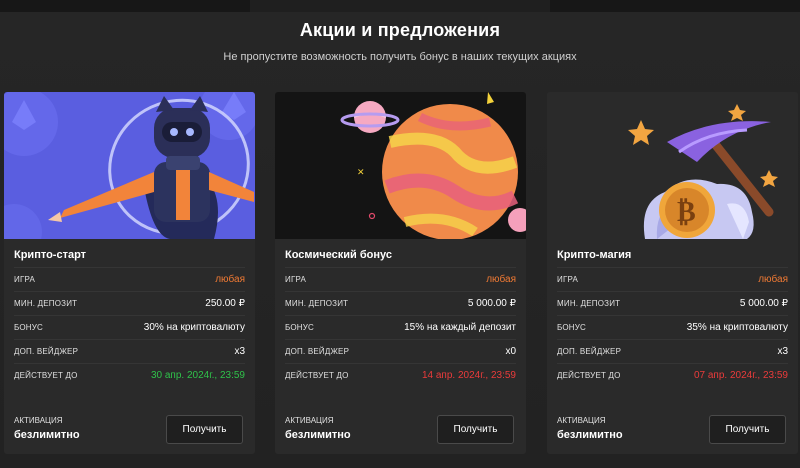 This screenshot has width=800, height=468. I want to click on detail-value: 15% на каждый депозит, so click(460, 327).